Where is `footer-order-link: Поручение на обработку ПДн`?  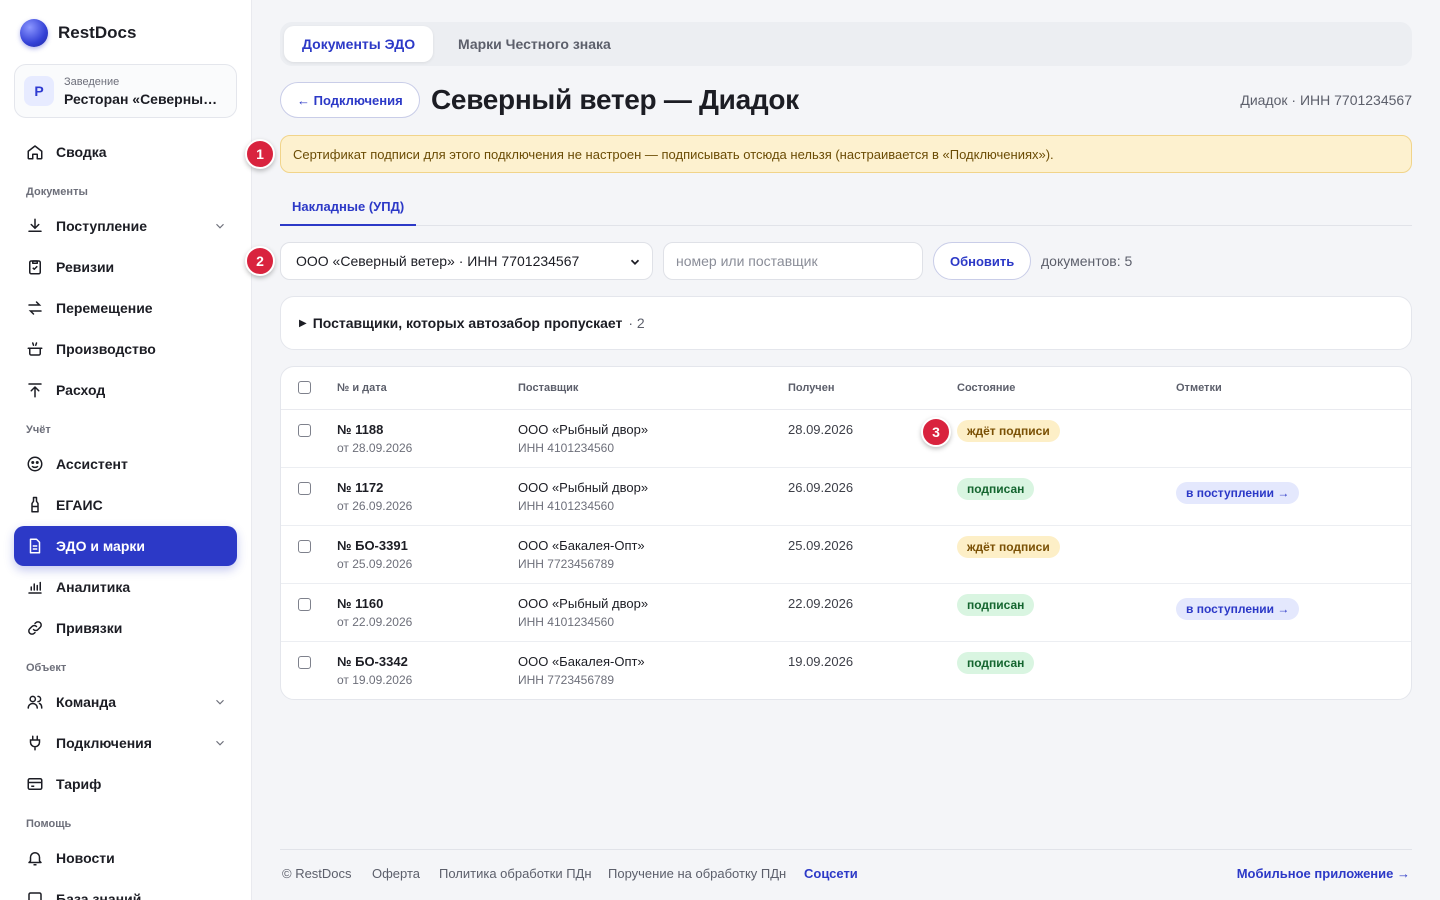 footer-order-link: Поручение на обработку ПДн is located at coordinates (697, 873).